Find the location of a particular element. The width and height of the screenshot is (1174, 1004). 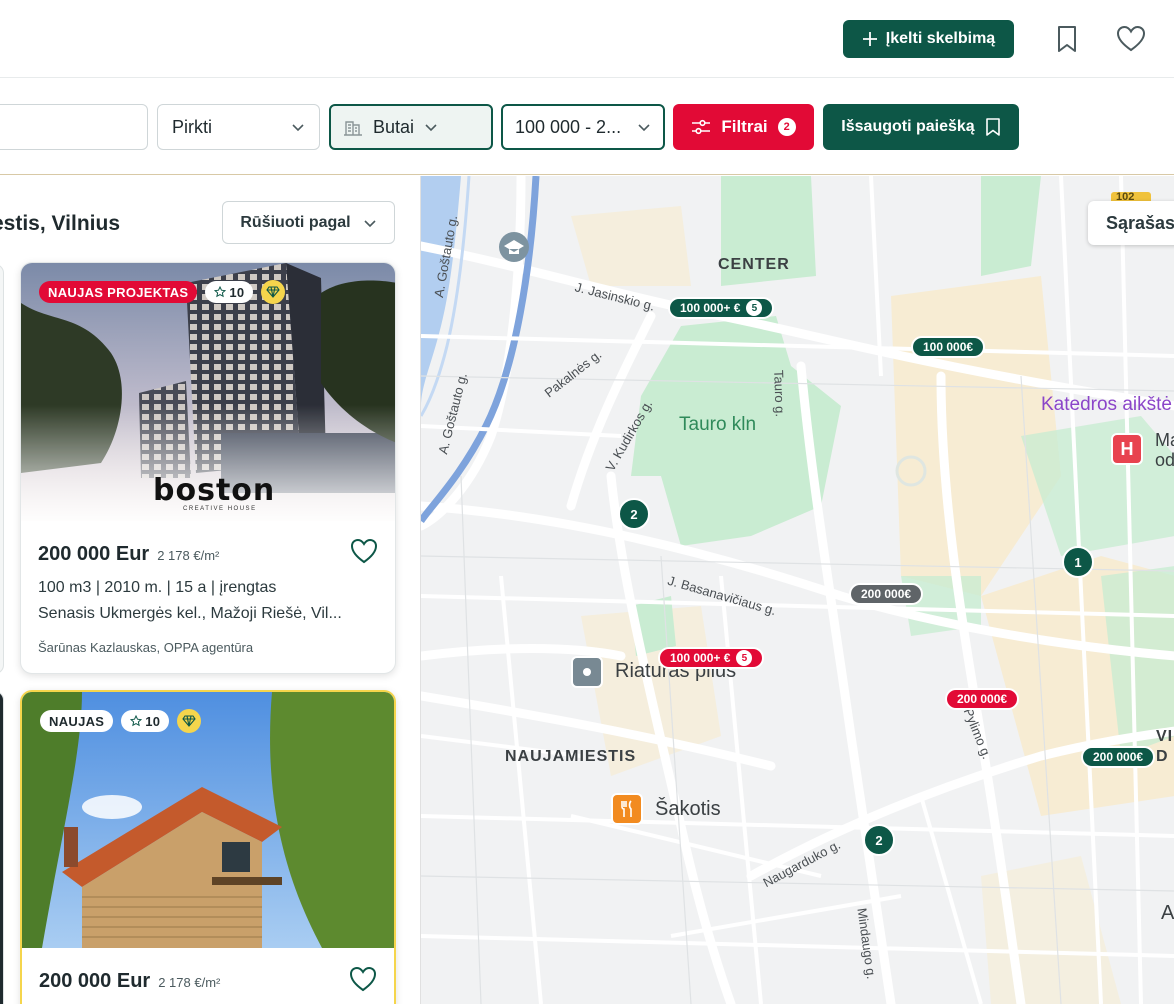

fork-knife-icon is located at coordinates (626, 808).